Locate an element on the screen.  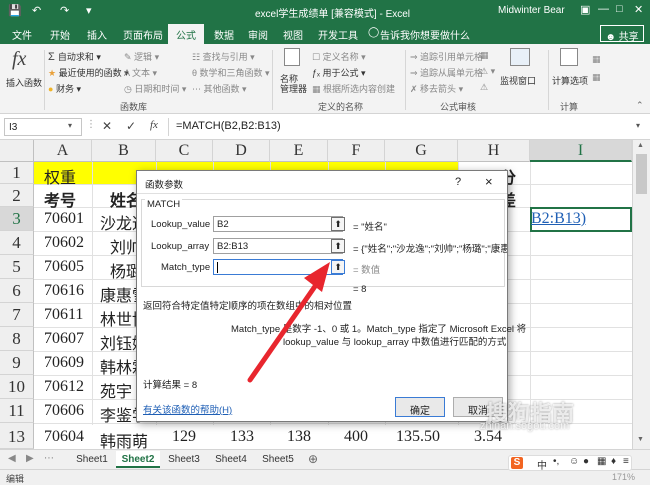
status-mode: 编辑 is located at coordinates (15, 479).